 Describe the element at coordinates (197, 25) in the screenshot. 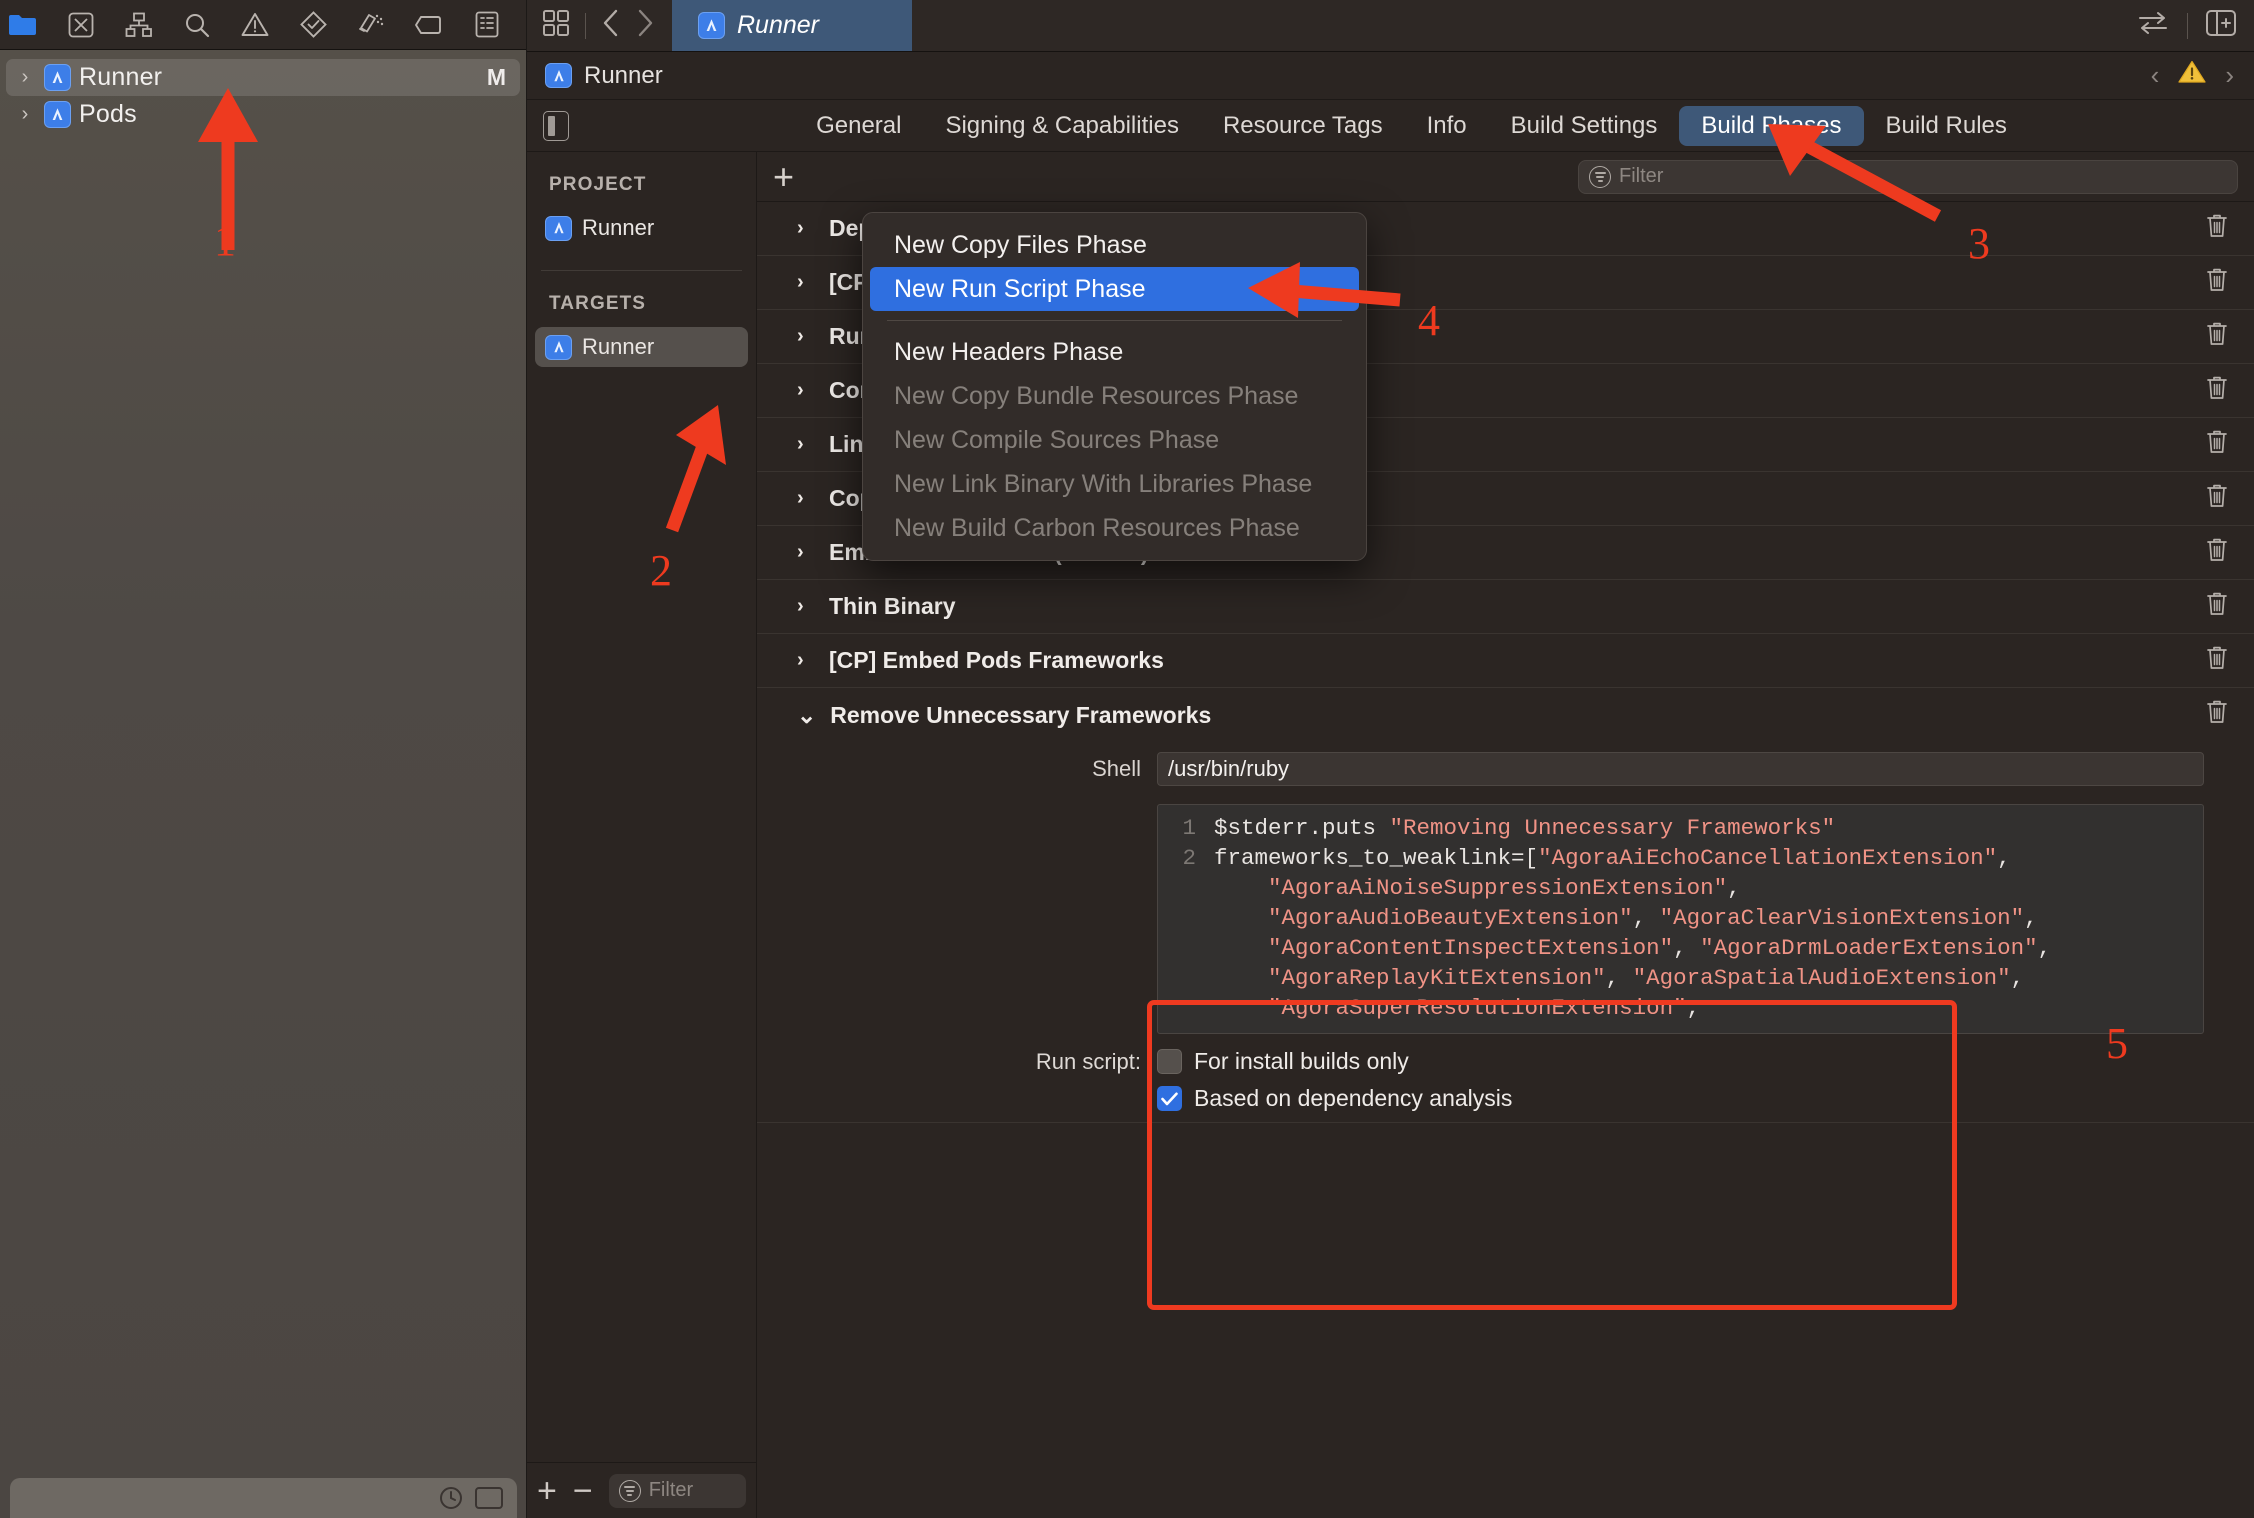

I see `search-icon` at that location.